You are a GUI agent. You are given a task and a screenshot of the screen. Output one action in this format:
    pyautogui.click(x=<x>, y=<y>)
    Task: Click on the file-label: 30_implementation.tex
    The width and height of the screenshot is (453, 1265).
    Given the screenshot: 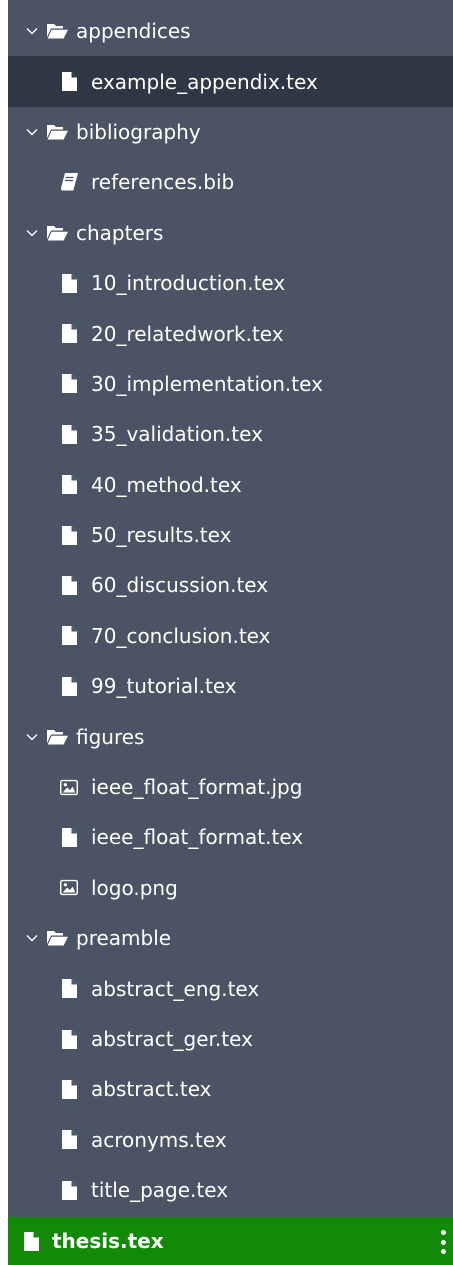 What is the action you would take?
    pyautogui.click(x=207, y=383)
    